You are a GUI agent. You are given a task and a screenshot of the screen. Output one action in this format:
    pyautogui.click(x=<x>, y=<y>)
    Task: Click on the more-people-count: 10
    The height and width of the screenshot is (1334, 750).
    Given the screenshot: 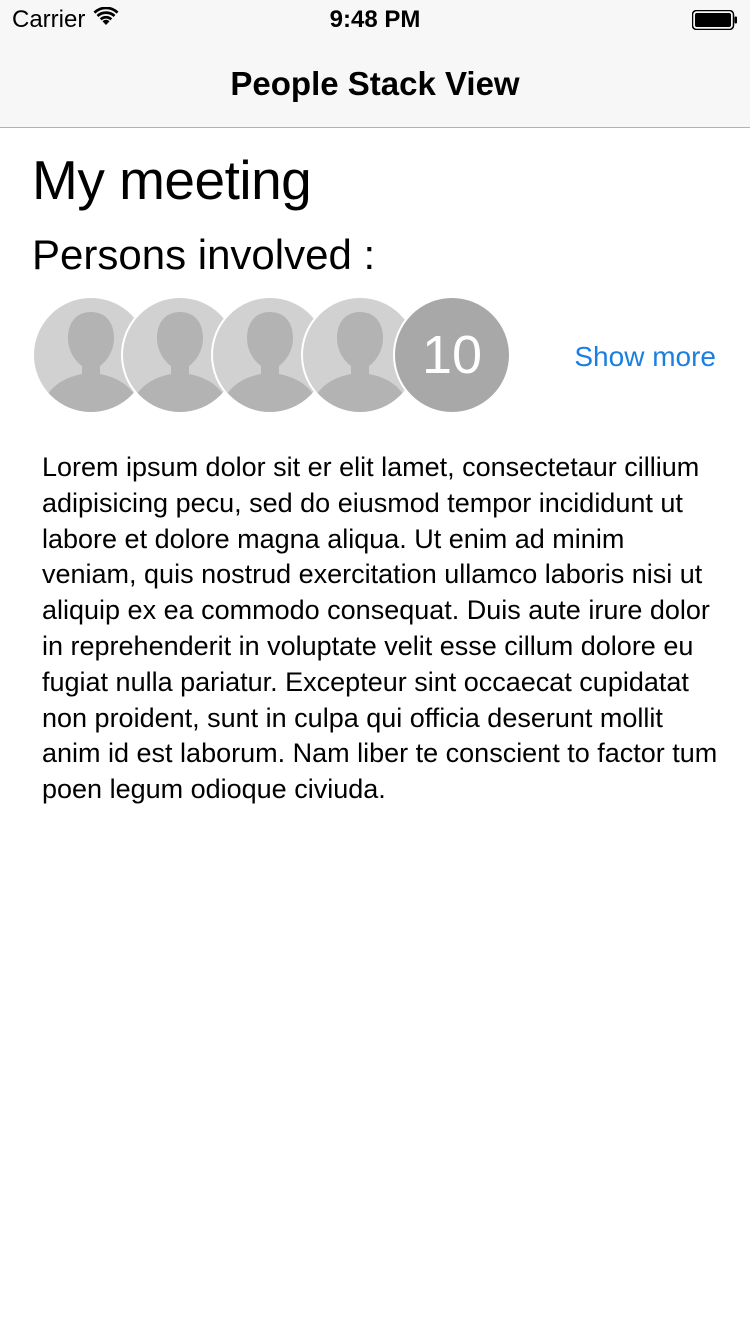 What is the action you would take?
    pyautogui.click(x=452, y=355)
    